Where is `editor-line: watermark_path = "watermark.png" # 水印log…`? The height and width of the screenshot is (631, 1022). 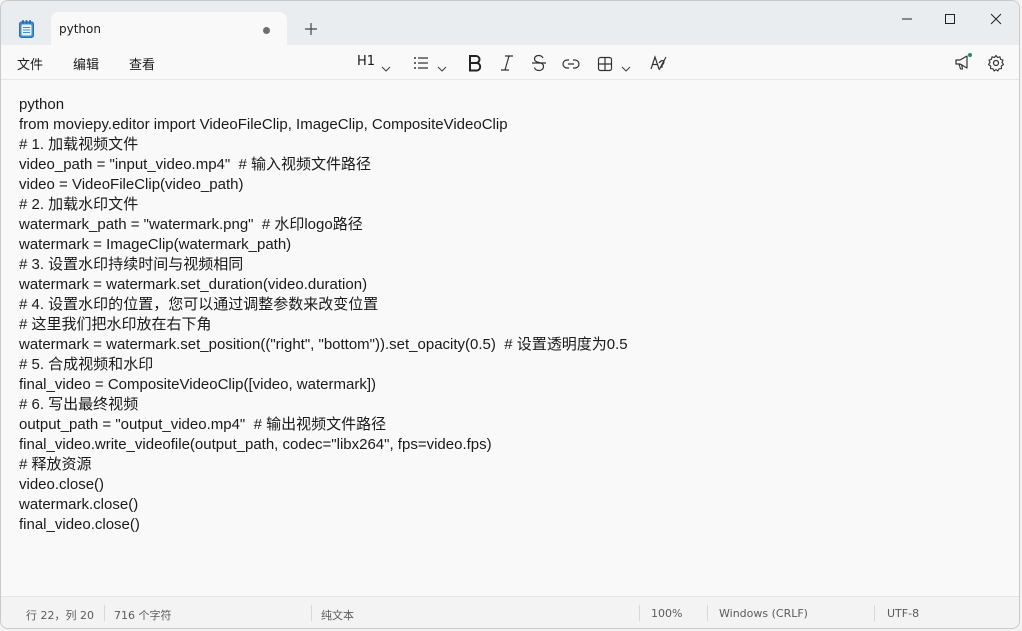
editor-line: watermark_path = "watermark.png" # 水印log… is located at coordinates (323, 225).